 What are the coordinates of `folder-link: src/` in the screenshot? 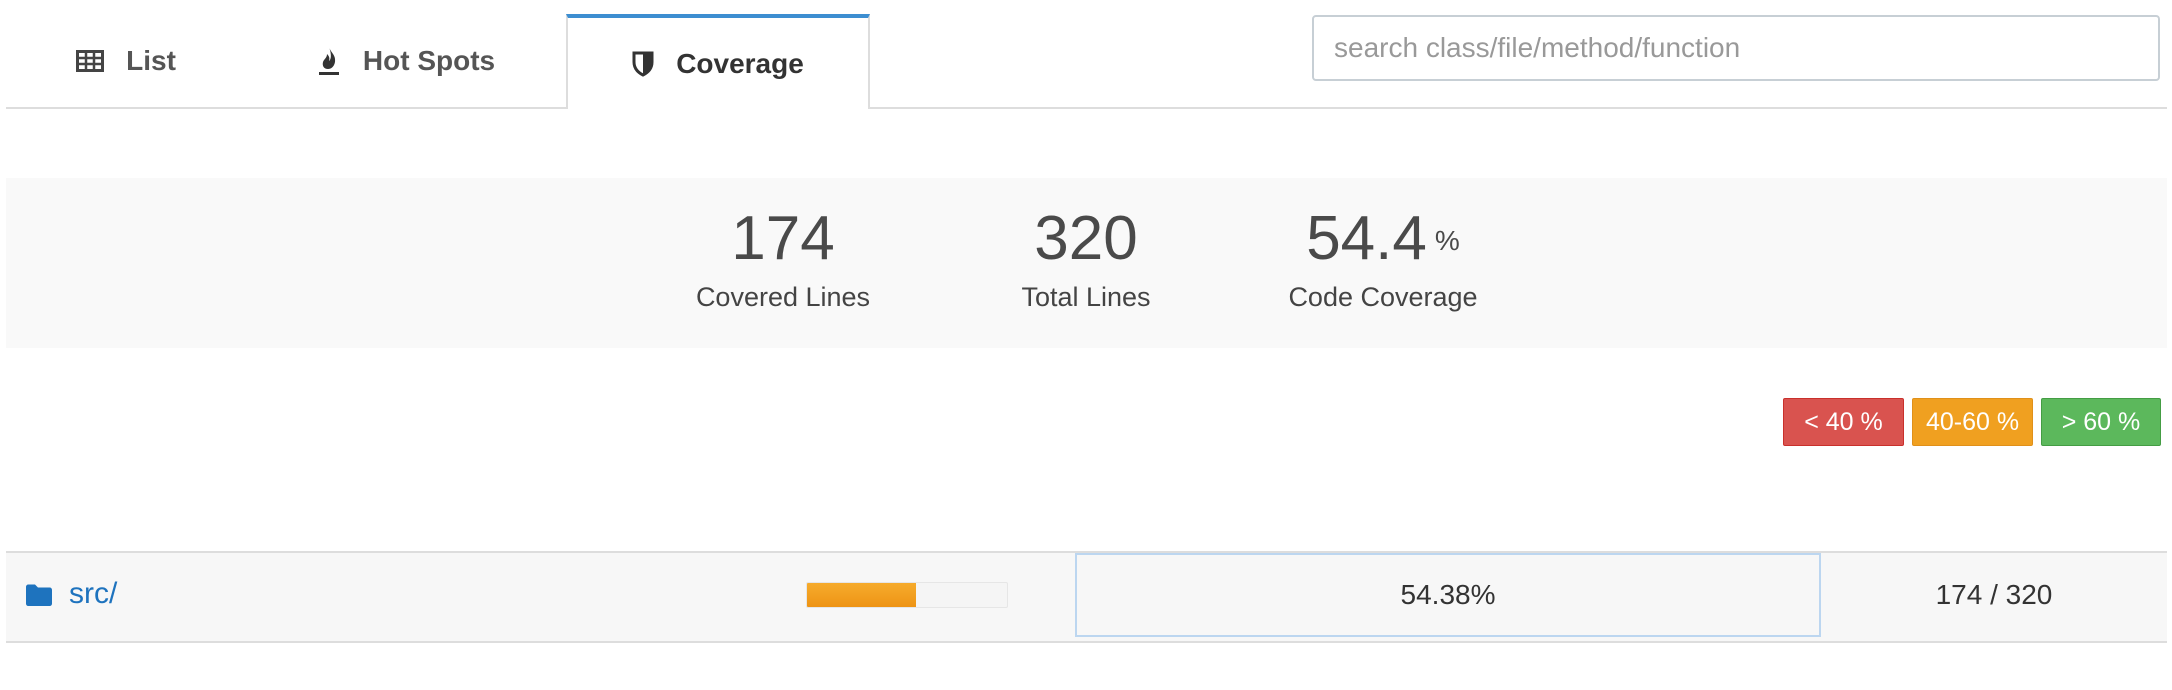 It's located at (93, 594).